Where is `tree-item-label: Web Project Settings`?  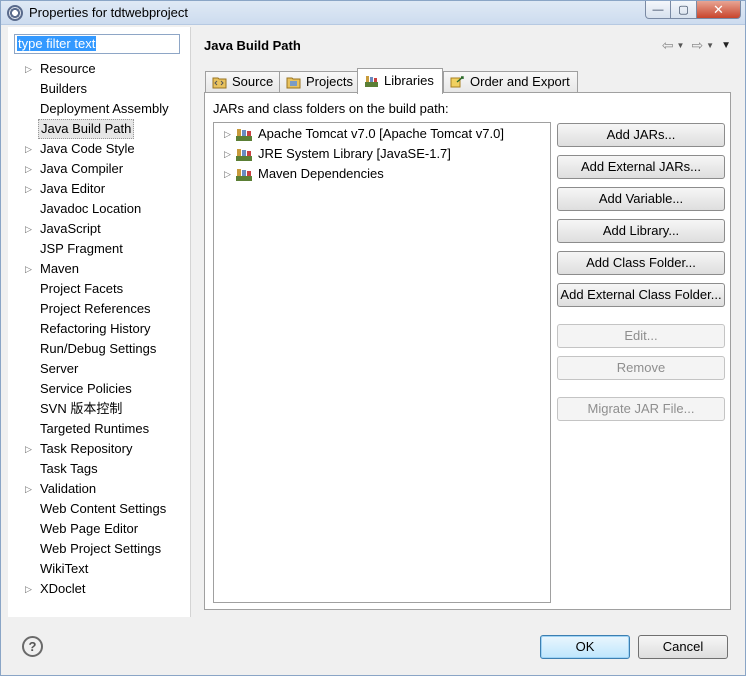 tree-item-label: Web Project Settings is located at coordinates (101, 548).